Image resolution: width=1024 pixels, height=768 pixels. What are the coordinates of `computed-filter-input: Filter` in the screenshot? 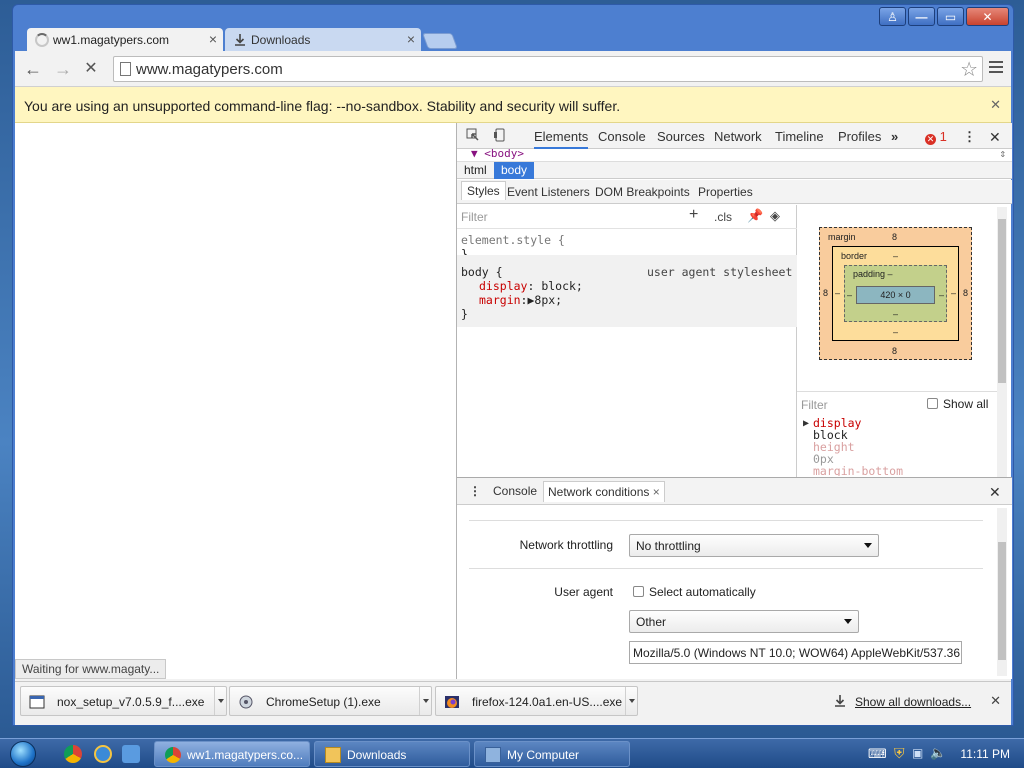 It's located at (814, 405).